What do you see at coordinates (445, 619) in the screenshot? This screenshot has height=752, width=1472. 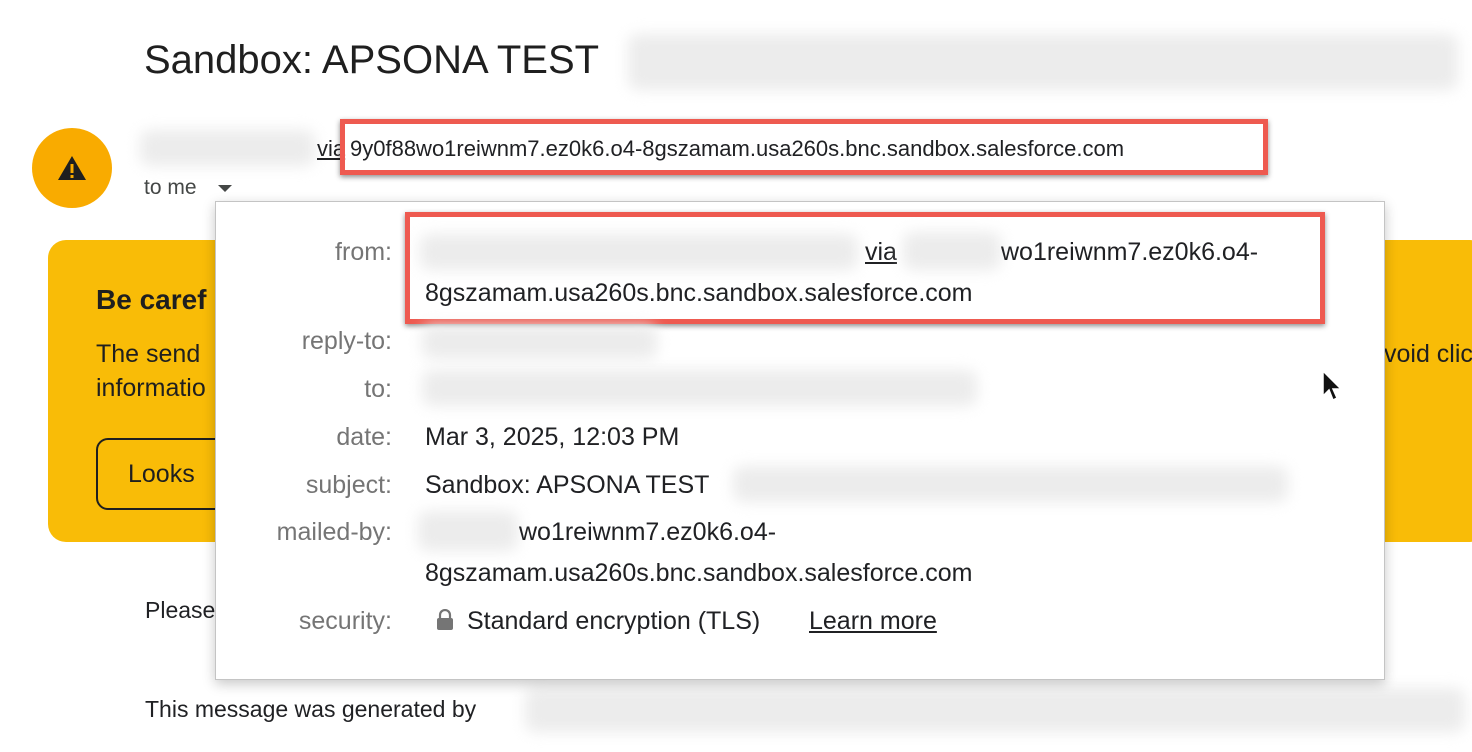 I see `lock-icon` at bounding box center [445, 619].